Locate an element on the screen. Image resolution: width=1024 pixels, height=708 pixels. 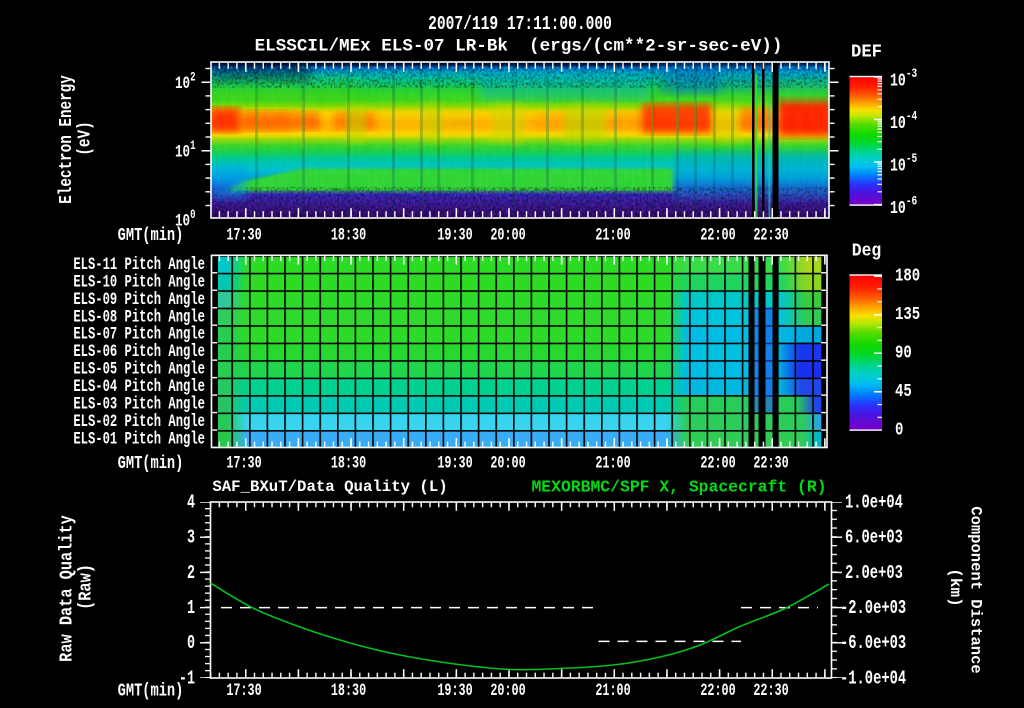
svg-text: ELS-08 Pitch Angle is located at coordinates (139, 318).